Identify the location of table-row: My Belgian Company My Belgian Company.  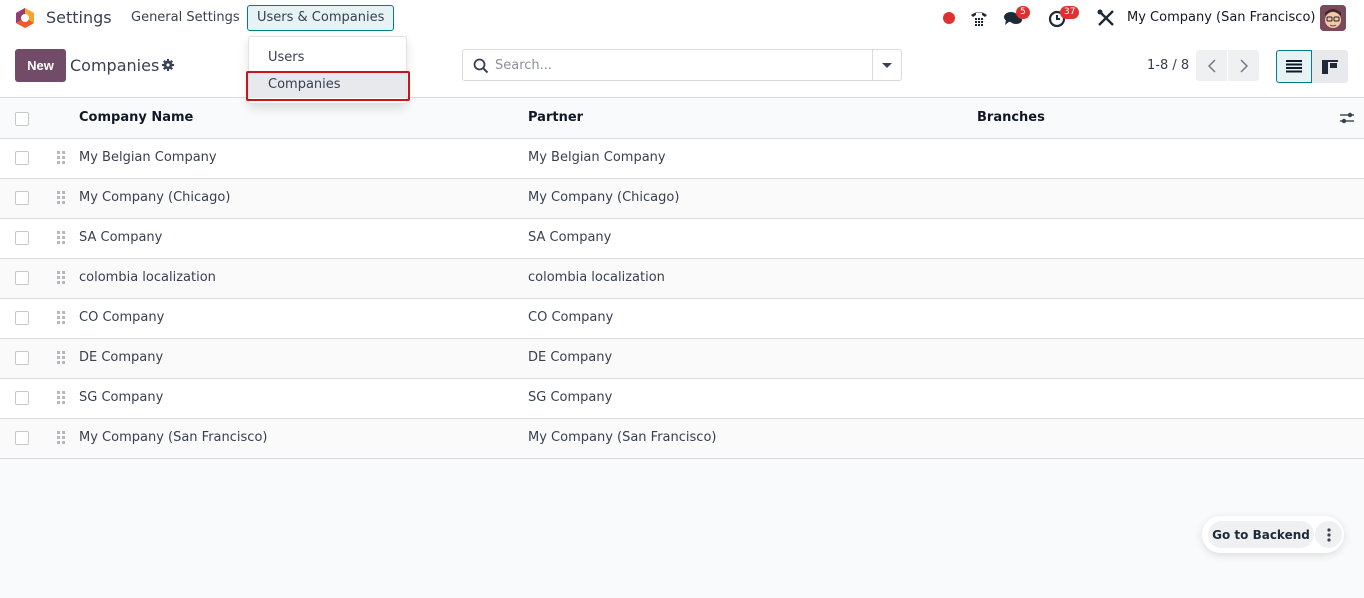
(682, 159).